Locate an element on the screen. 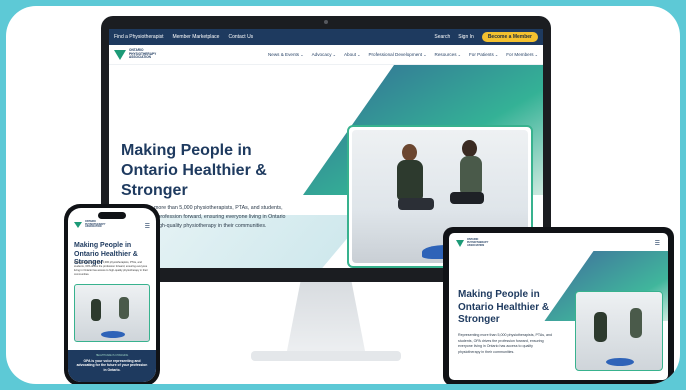 This screenshot has width=686, height=390. nav-for-members: For Members is located at coordinates (522, 54).